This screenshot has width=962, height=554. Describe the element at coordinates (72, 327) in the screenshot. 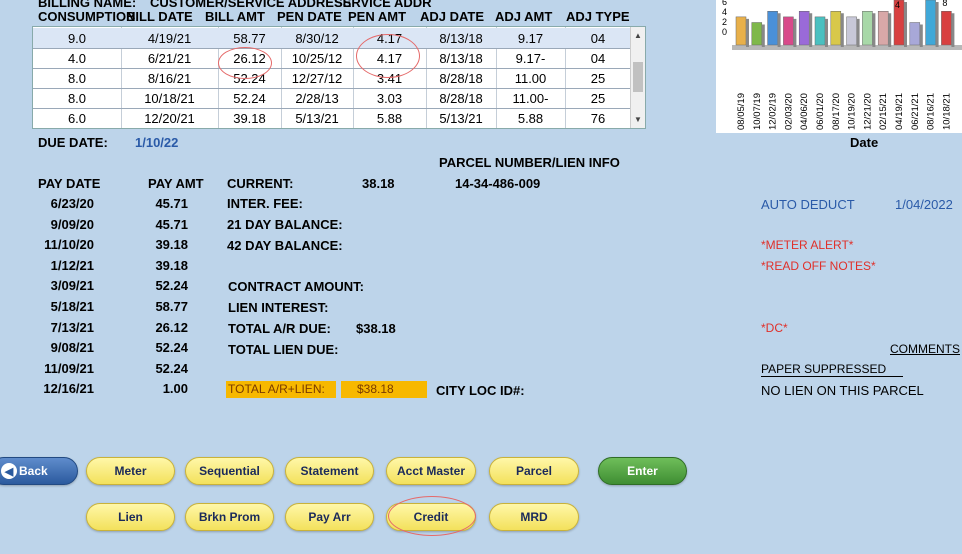

I see `pay-date: 7/13/21` at that location.